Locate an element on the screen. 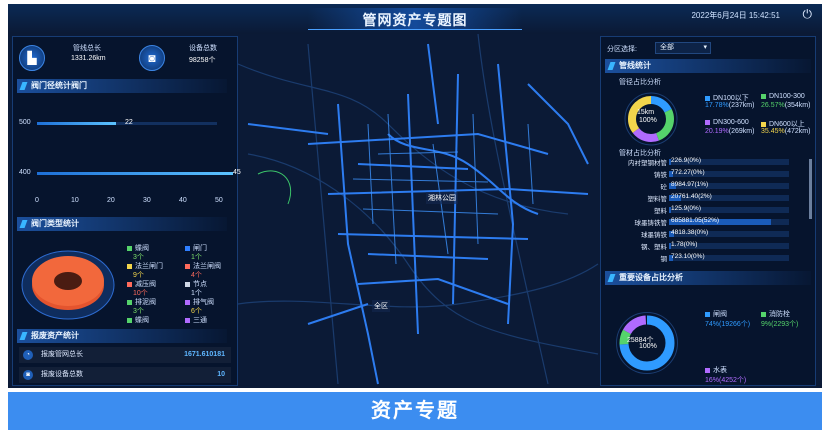 The width and height of the screenshot is (830, 436). valve-type-title: 阀门类型统计 is located at coordinates (122, 224).